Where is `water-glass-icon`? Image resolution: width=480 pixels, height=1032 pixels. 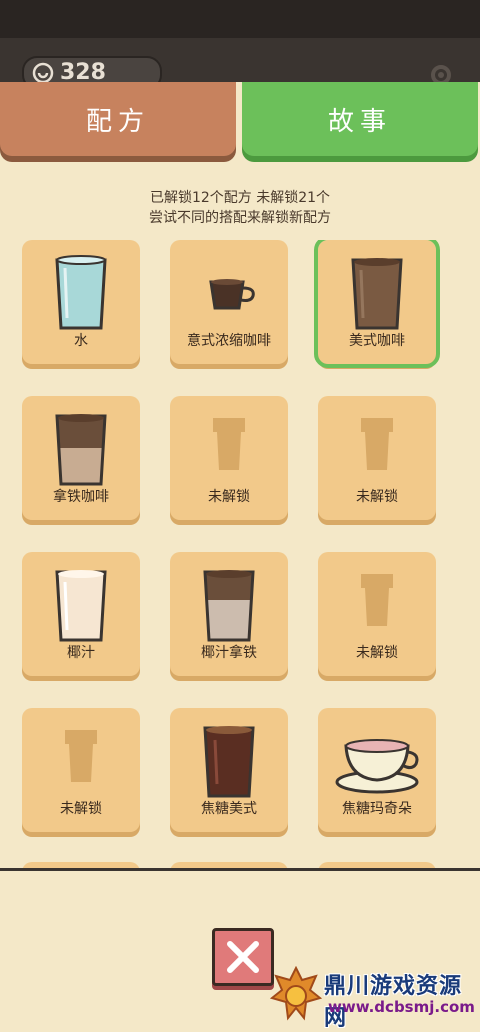 water-glass-icon is located at coordinates (81, 292).